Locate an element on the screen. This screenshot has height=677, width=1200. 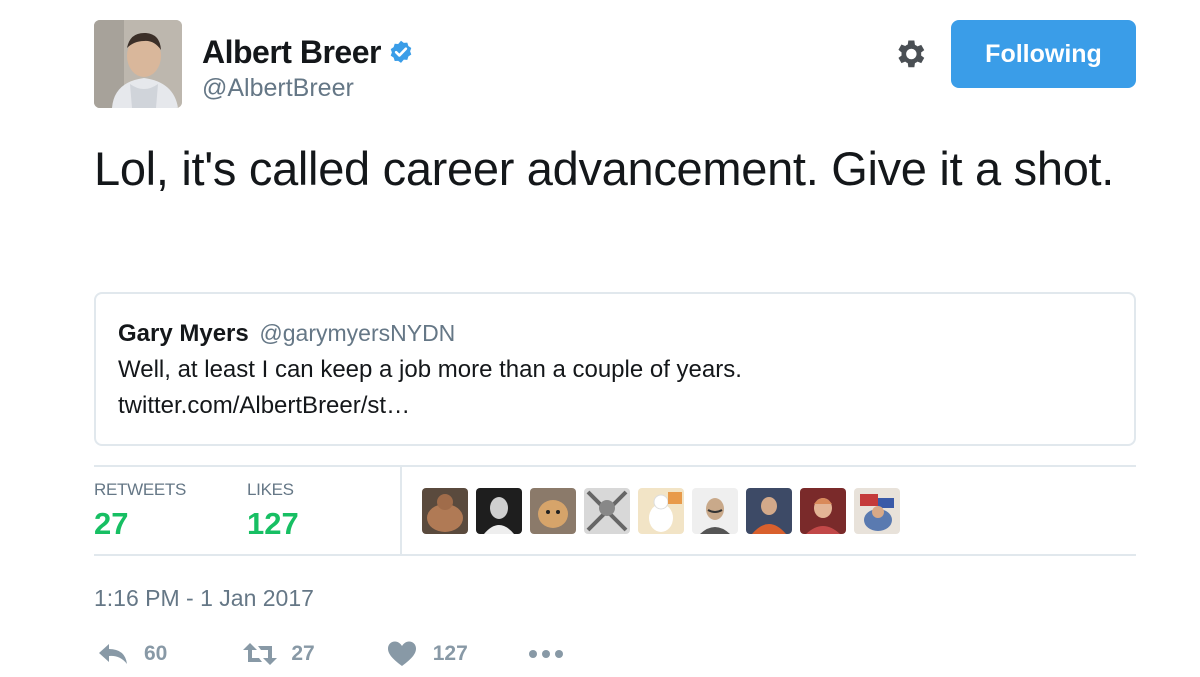
like-button: 127 is located at coordinates (427, 654).